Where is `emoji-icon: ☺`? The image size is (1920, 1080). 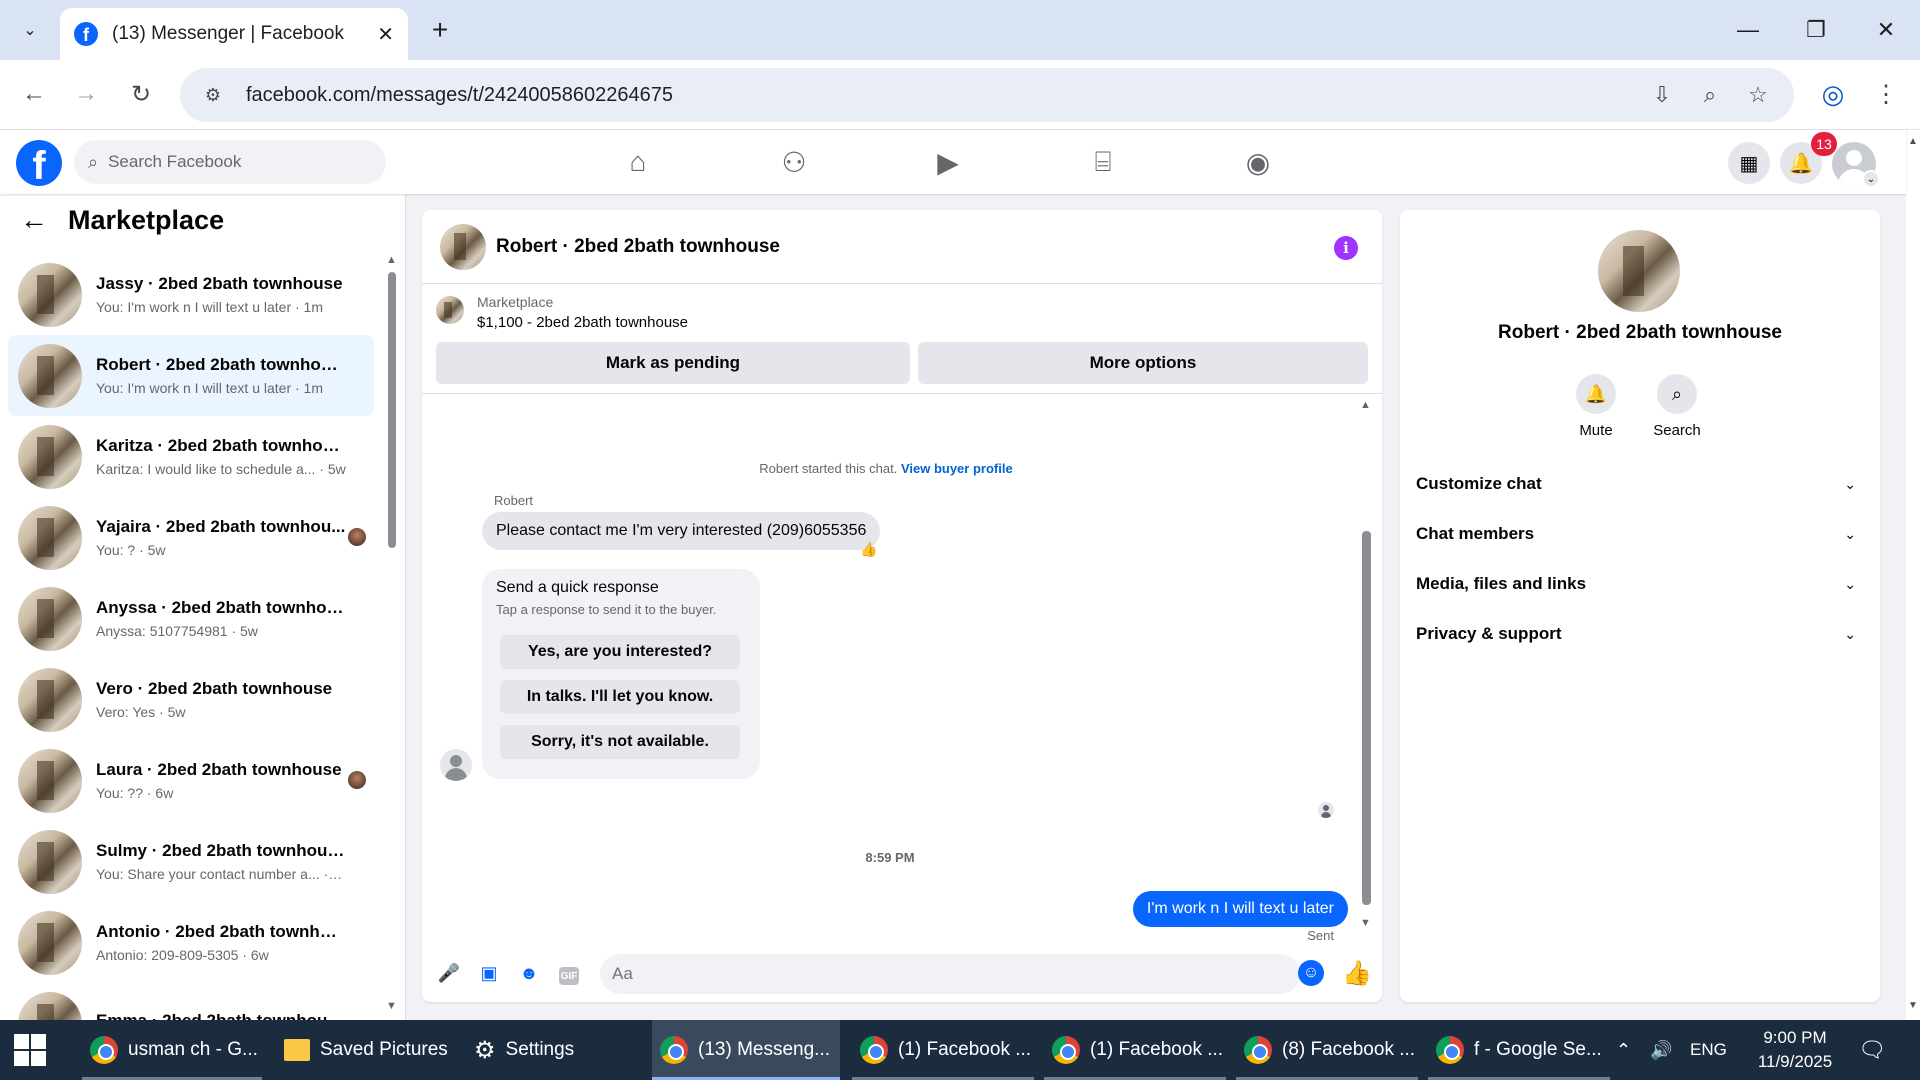 emoji-icon: ☺ is located at coordinates (1311, 973).